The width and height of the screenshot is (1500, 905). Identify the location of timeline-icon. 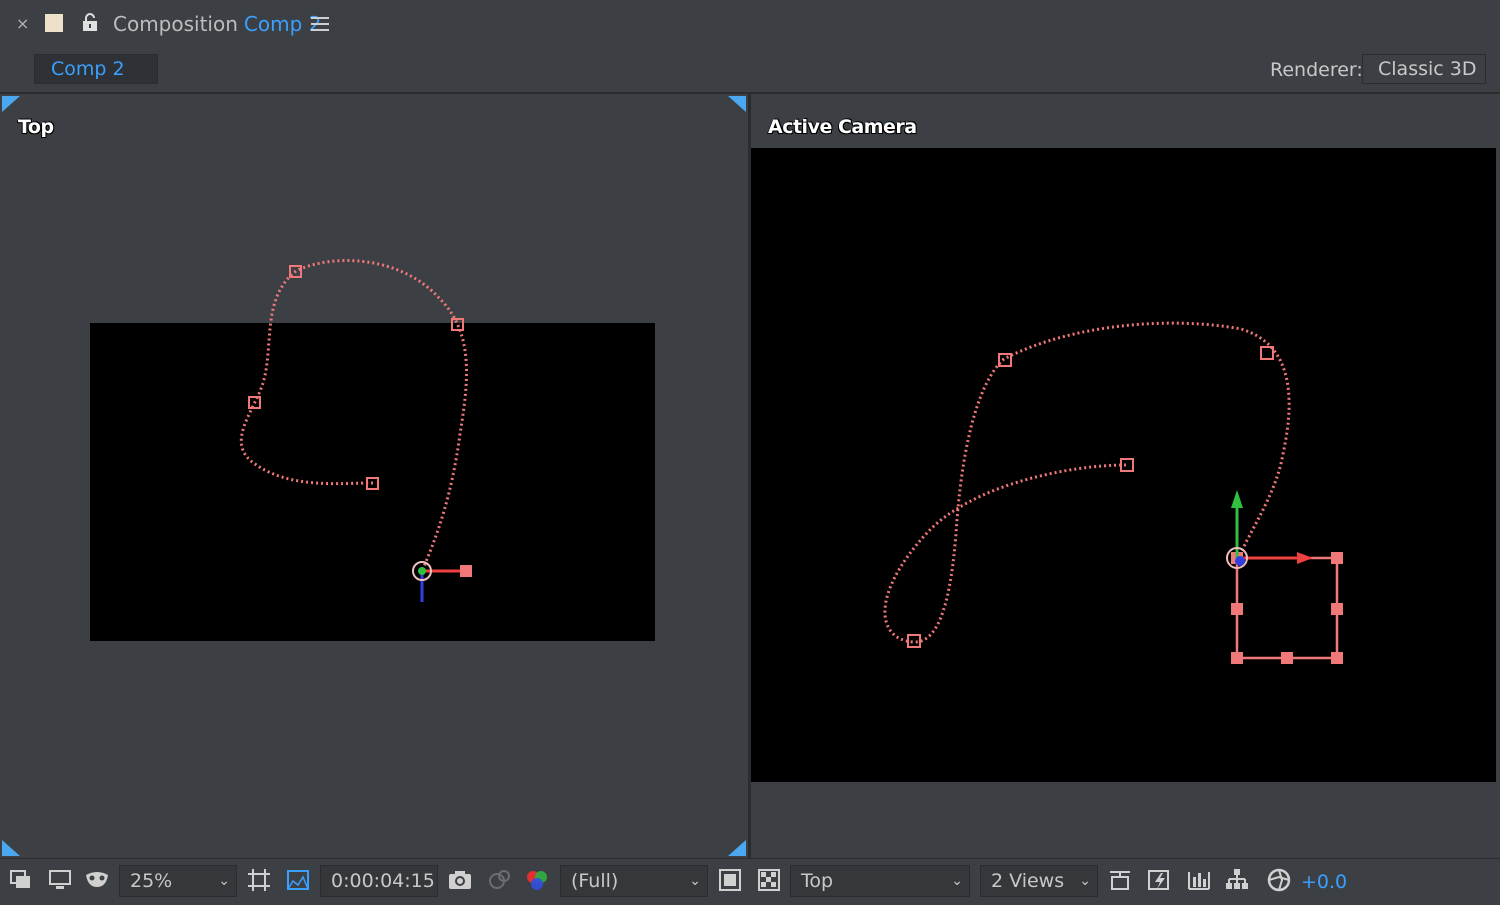
(1199, 880).